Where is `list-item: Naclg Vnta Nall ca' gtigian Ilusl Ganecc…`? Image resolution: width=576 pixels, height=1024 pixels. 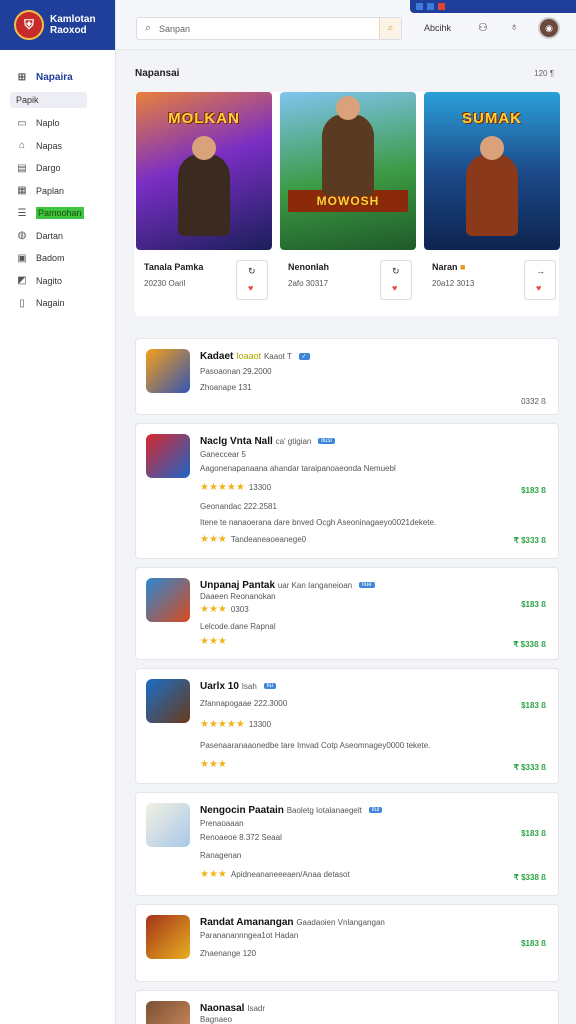
list-item: Naclg Vnta Nall ca' gtigian Ilusl Ganecc… is located at coordinates (347, 491).